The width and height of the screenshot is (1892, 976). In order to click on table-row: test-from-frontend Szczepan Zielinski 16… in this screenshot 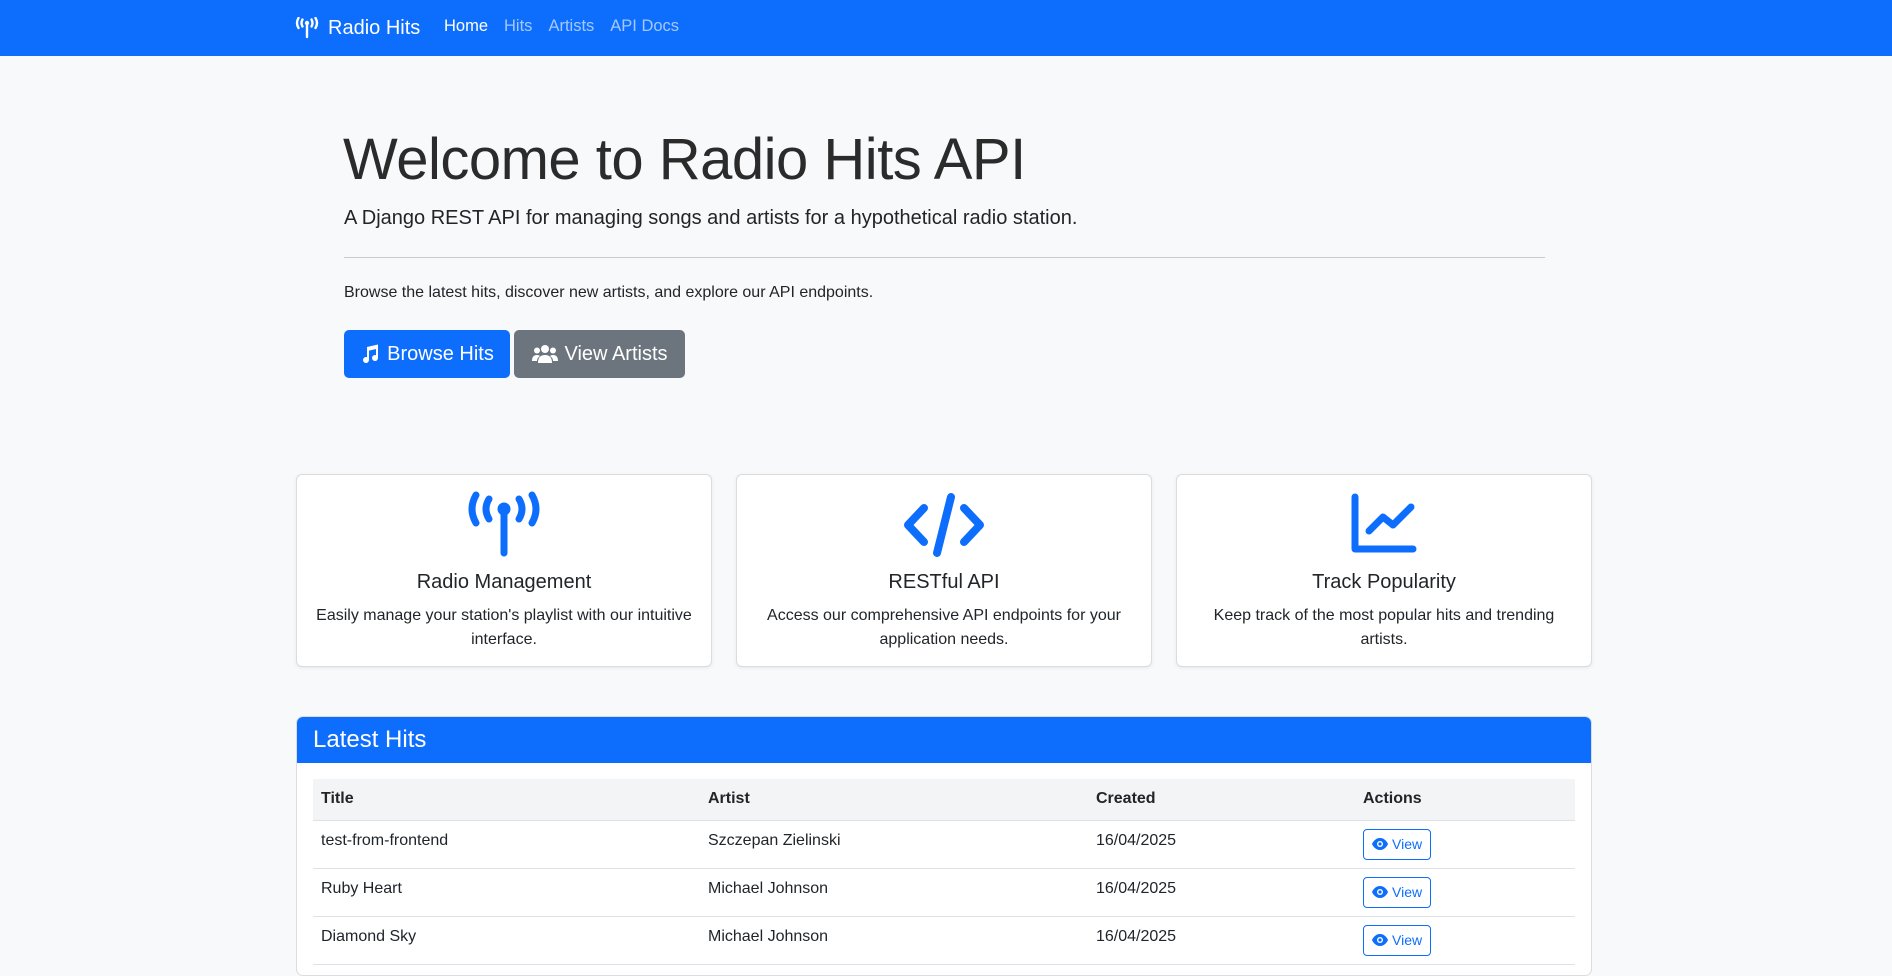, I will do `click(944, 844)`.